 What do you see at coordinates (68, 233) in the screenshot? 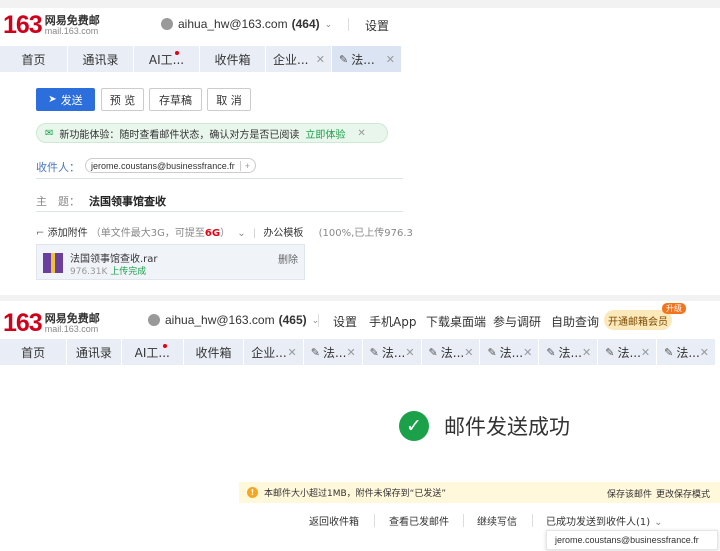
I see `add-attachment-link: 添加附件` at bounding box center [68, 233].